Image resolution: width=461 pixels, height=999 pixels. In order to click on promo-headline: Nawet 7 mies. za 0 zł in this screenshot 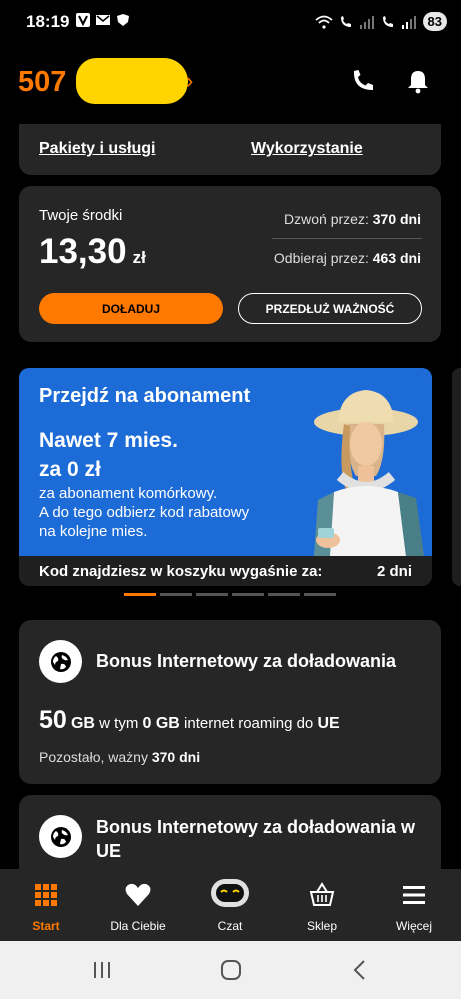, I will do `click(108, 455)`.